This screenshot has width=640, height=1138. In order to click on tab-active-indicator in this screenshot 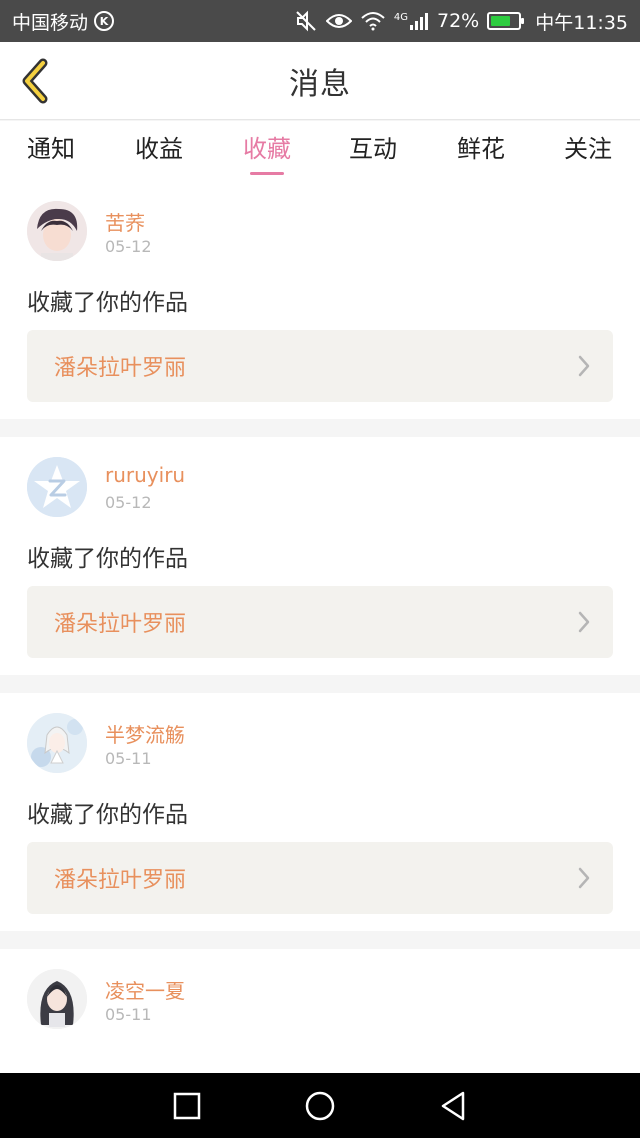, I will do `click(267, 173)`.